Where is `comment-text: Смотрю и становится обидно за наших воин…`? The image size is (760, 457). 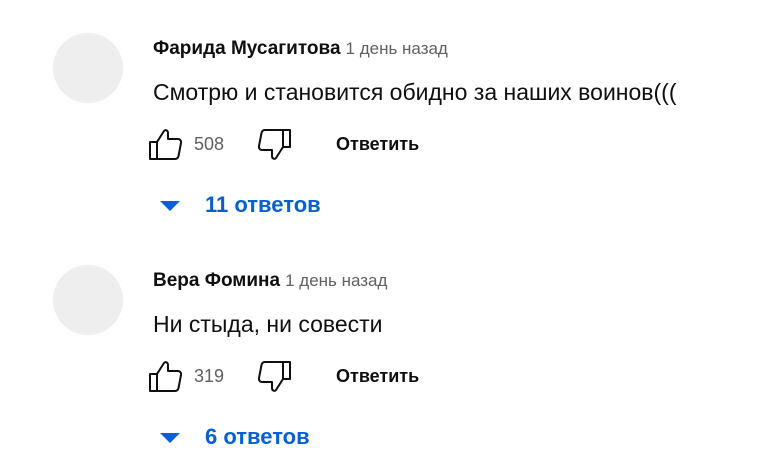
comment-text: Смотрю и становится обидно за наших воин… is located at coordinates (415, 92).